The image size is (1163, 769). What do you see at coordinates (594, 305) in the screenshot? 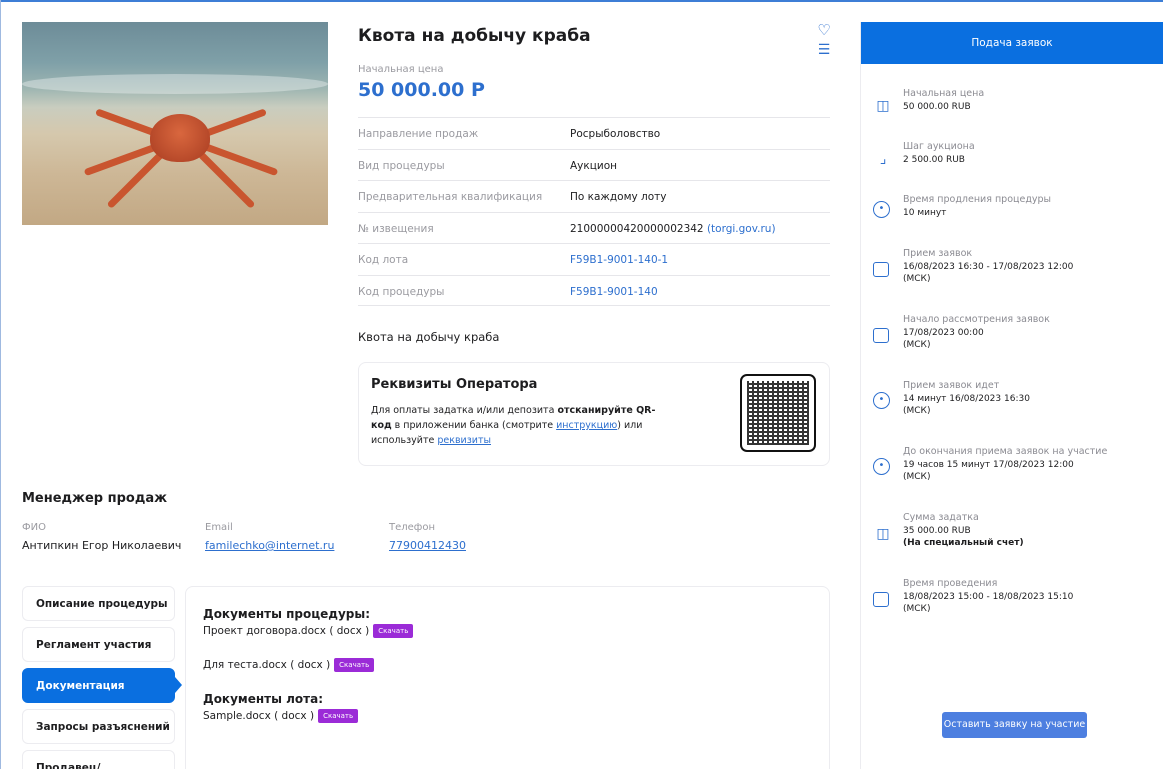
I see `divider` at bounding box center [594, 305].